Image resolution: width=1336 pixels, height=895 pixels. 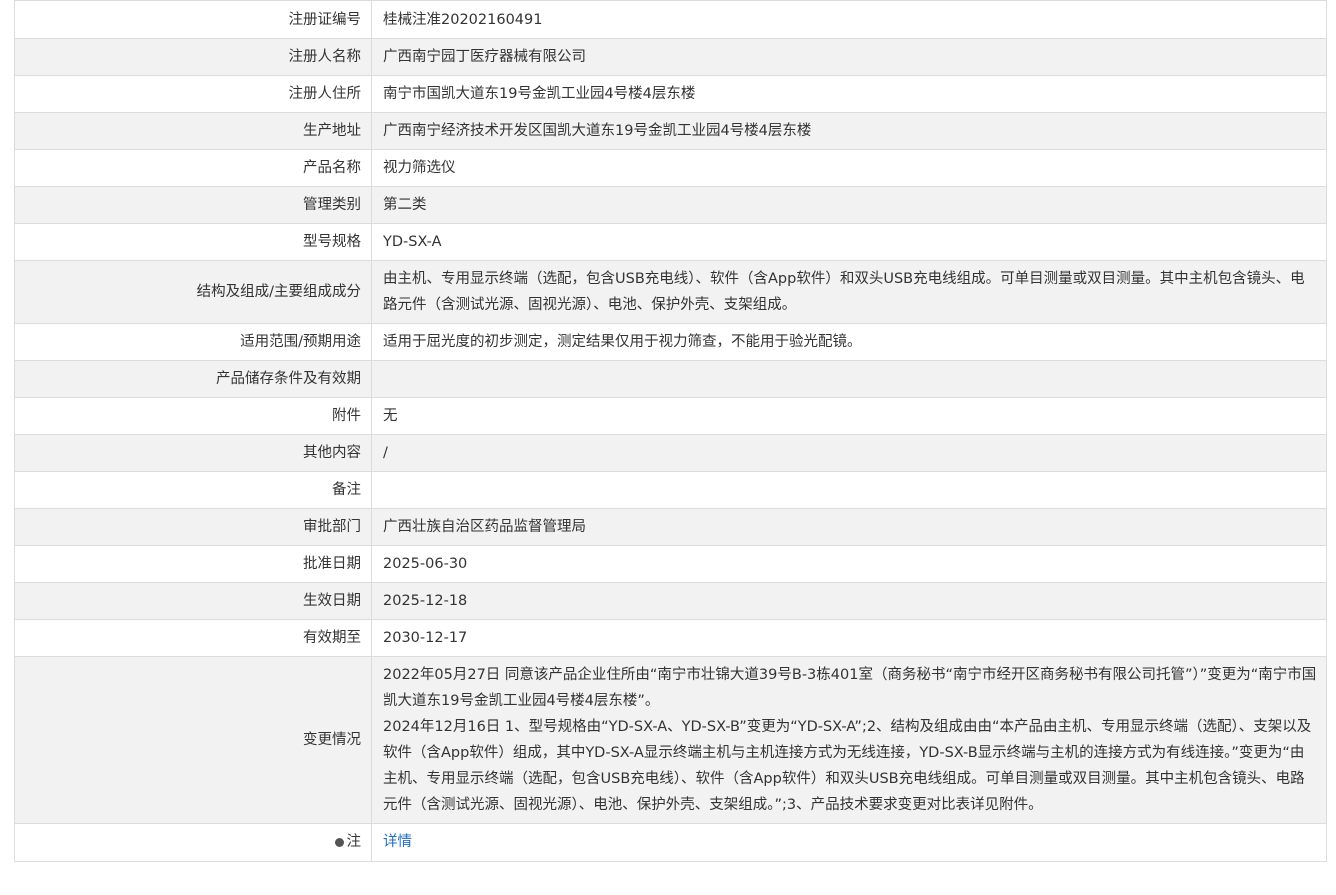 I want to click on detail-link: 详情, so click(x=397, y=842).